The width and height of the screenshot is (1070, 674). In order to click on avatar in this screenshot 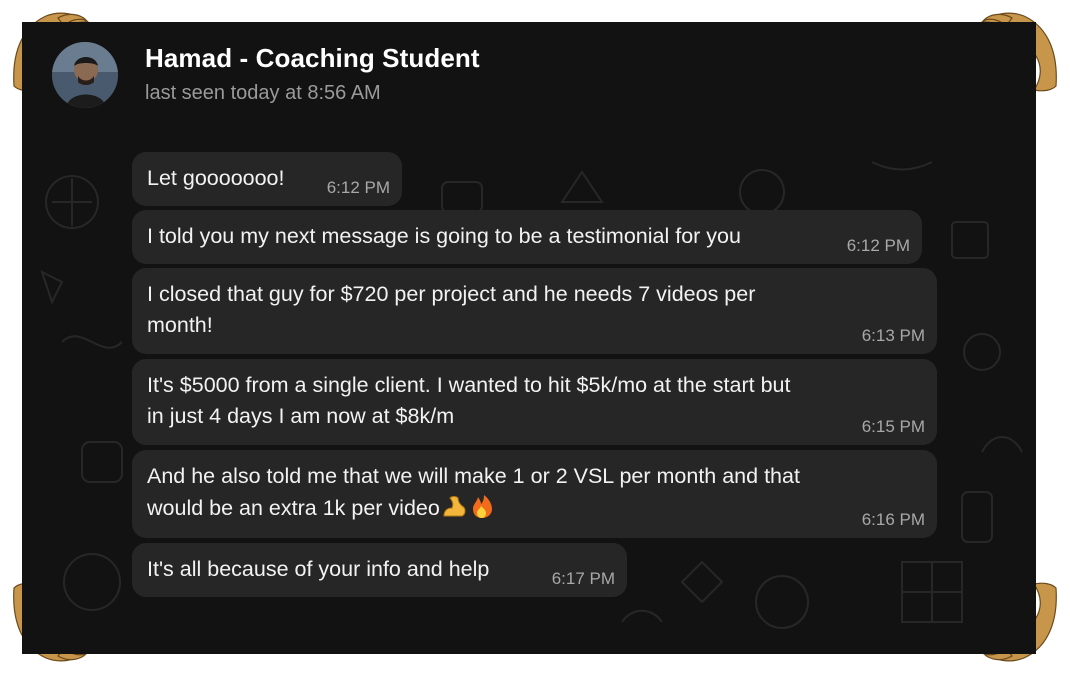, I will do `click(85, 75)`.